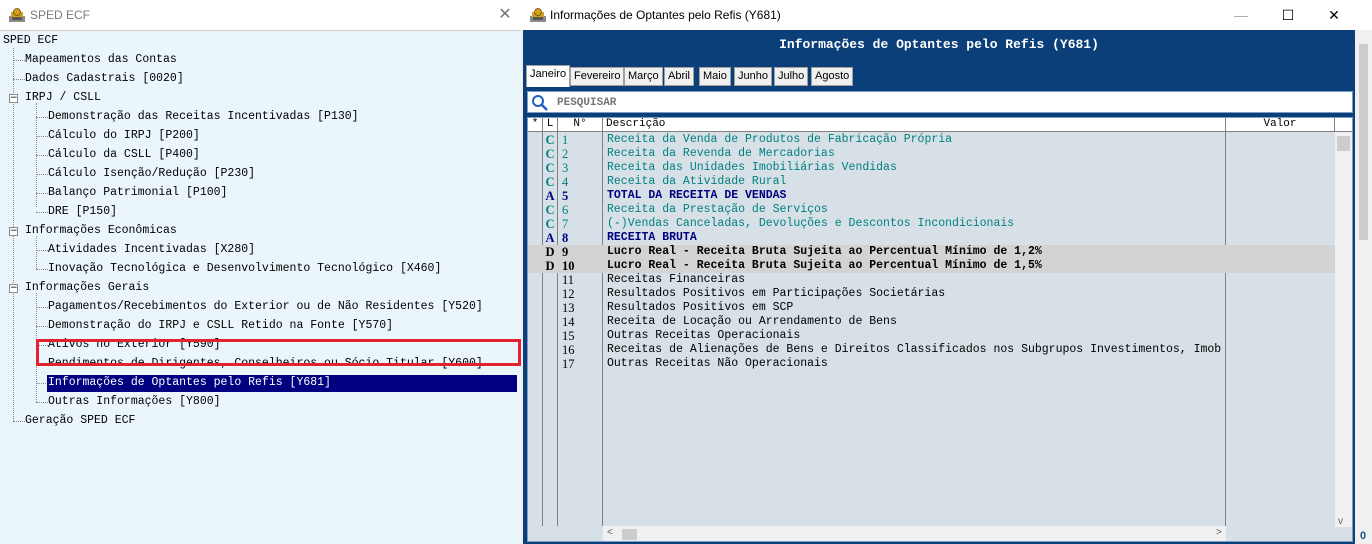 Image resolution: width=1372 pixels, height=544 pixels. What do you see at coordinates (1363, 536) in the screenshot?
I see `scroll-indicator: 0` at bounding box center [1363, 536].